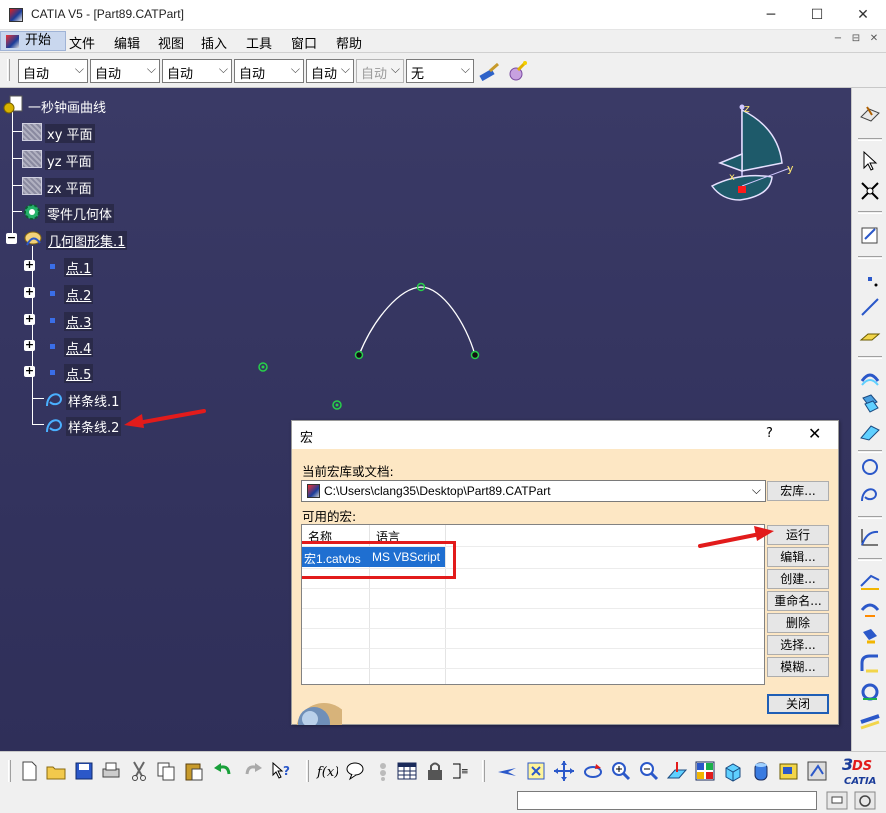  I want to click on close-button: ✕, so click(863, 15).